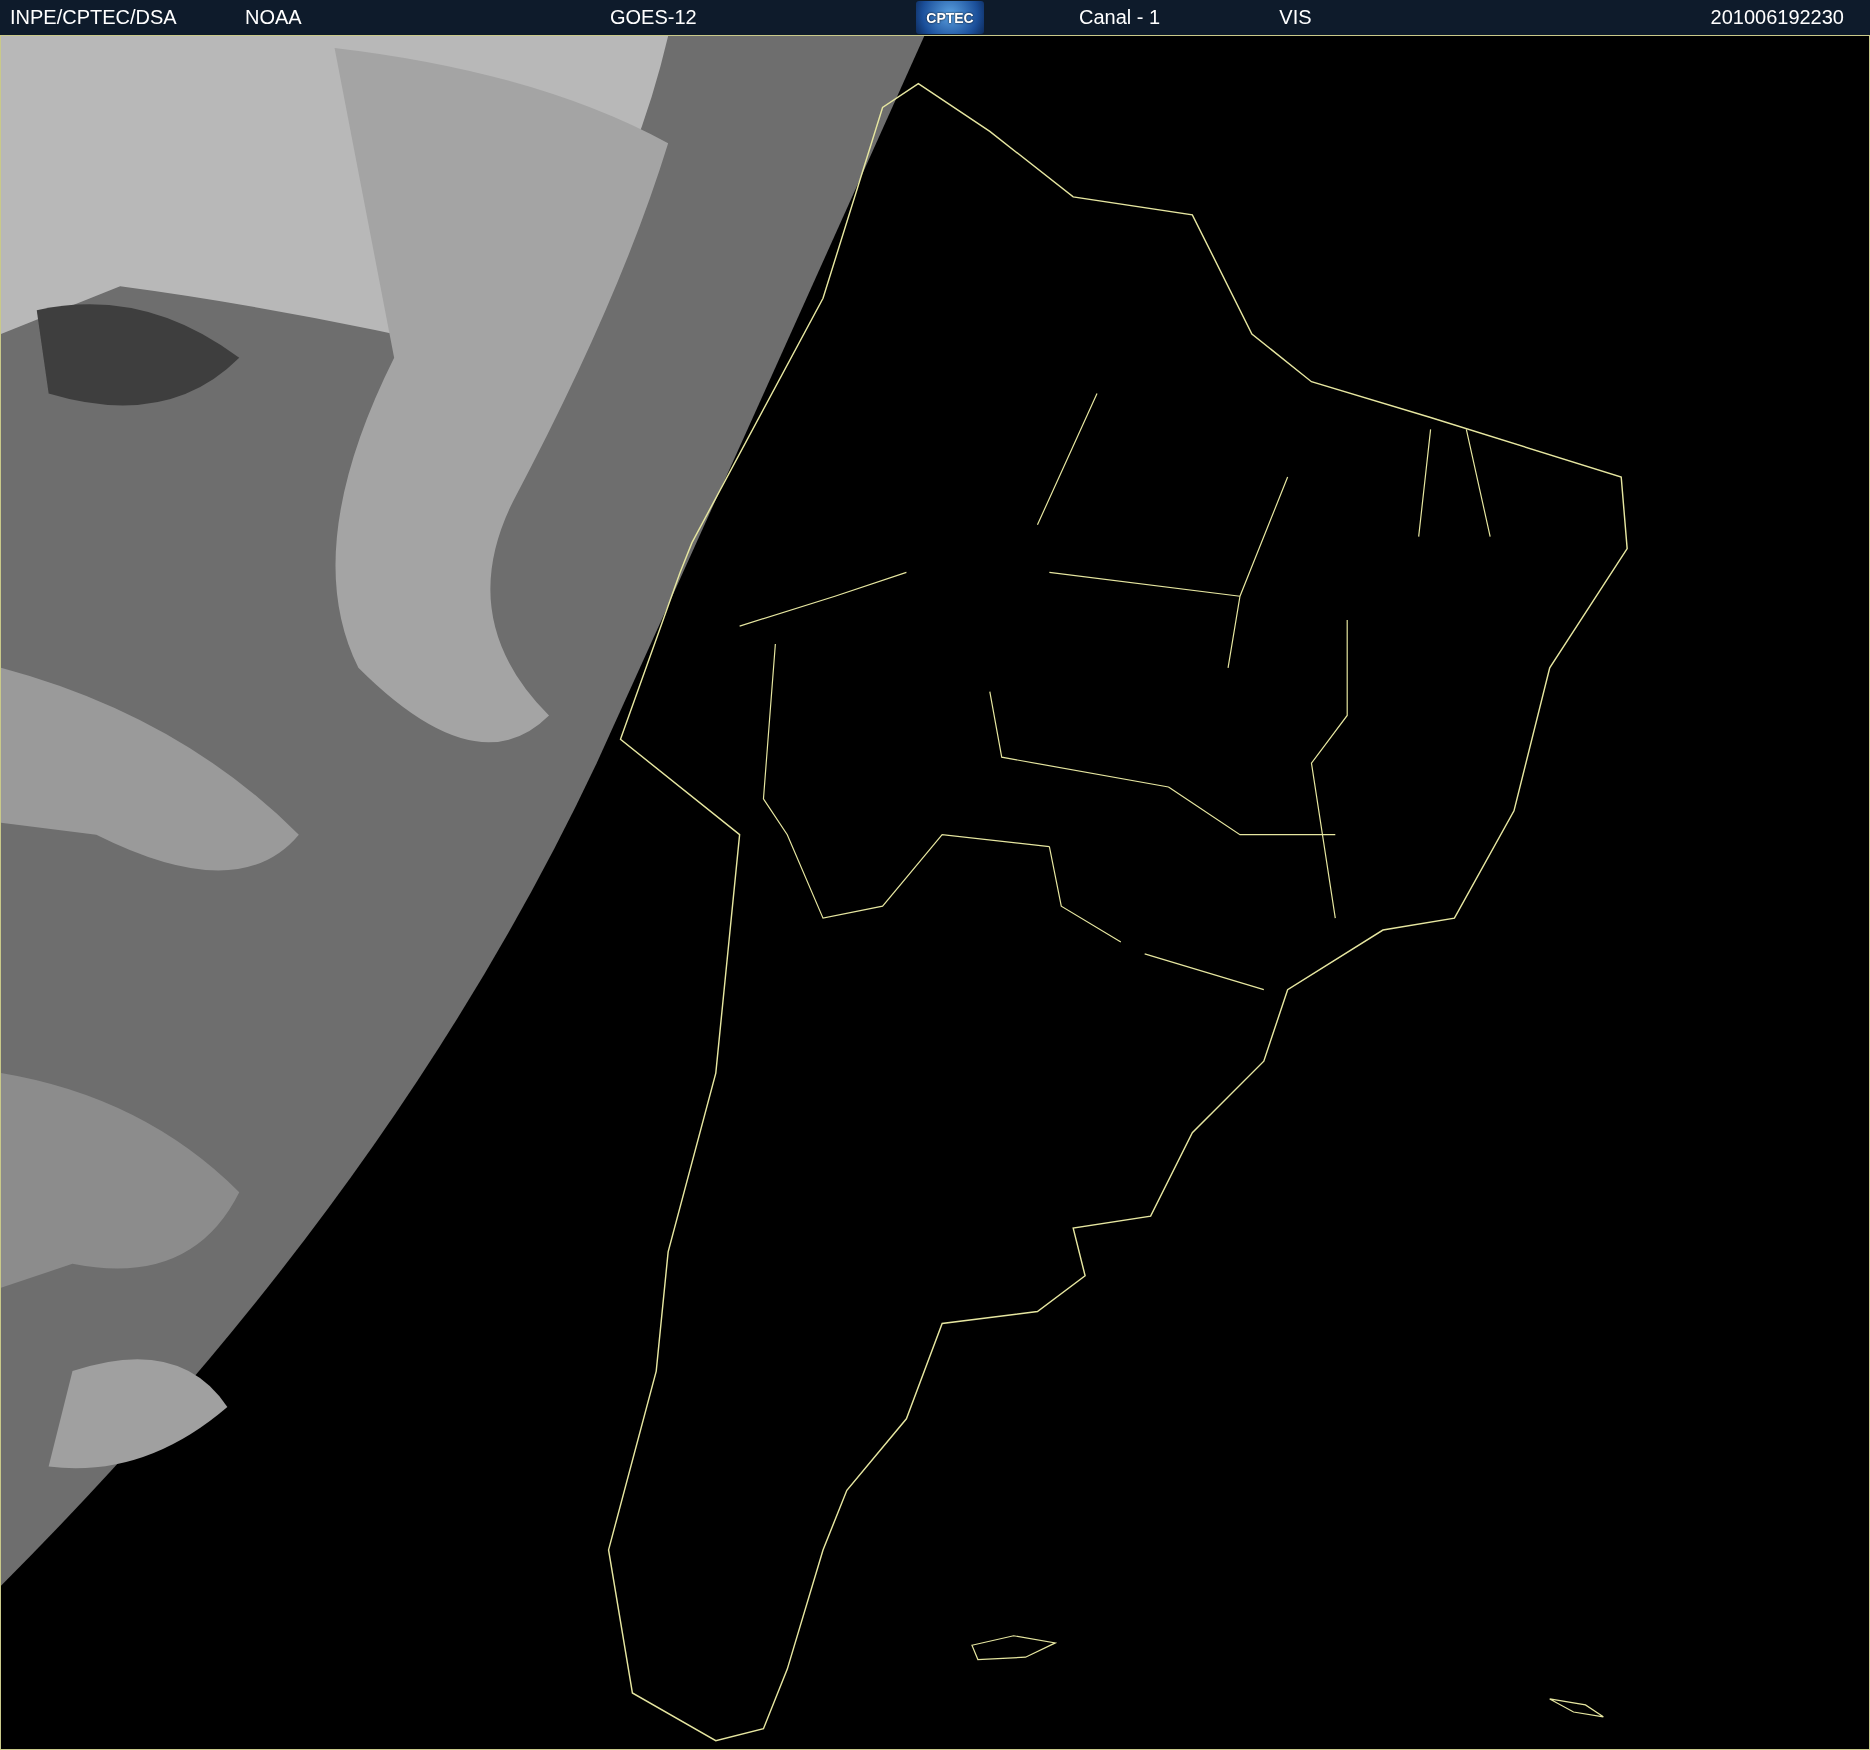 Image resolution: width=1870 pixels, height=1750 pixels. Describe the element at coordinates (1296, 17) in the screenshot. I see `header-label: VIS` at that location.